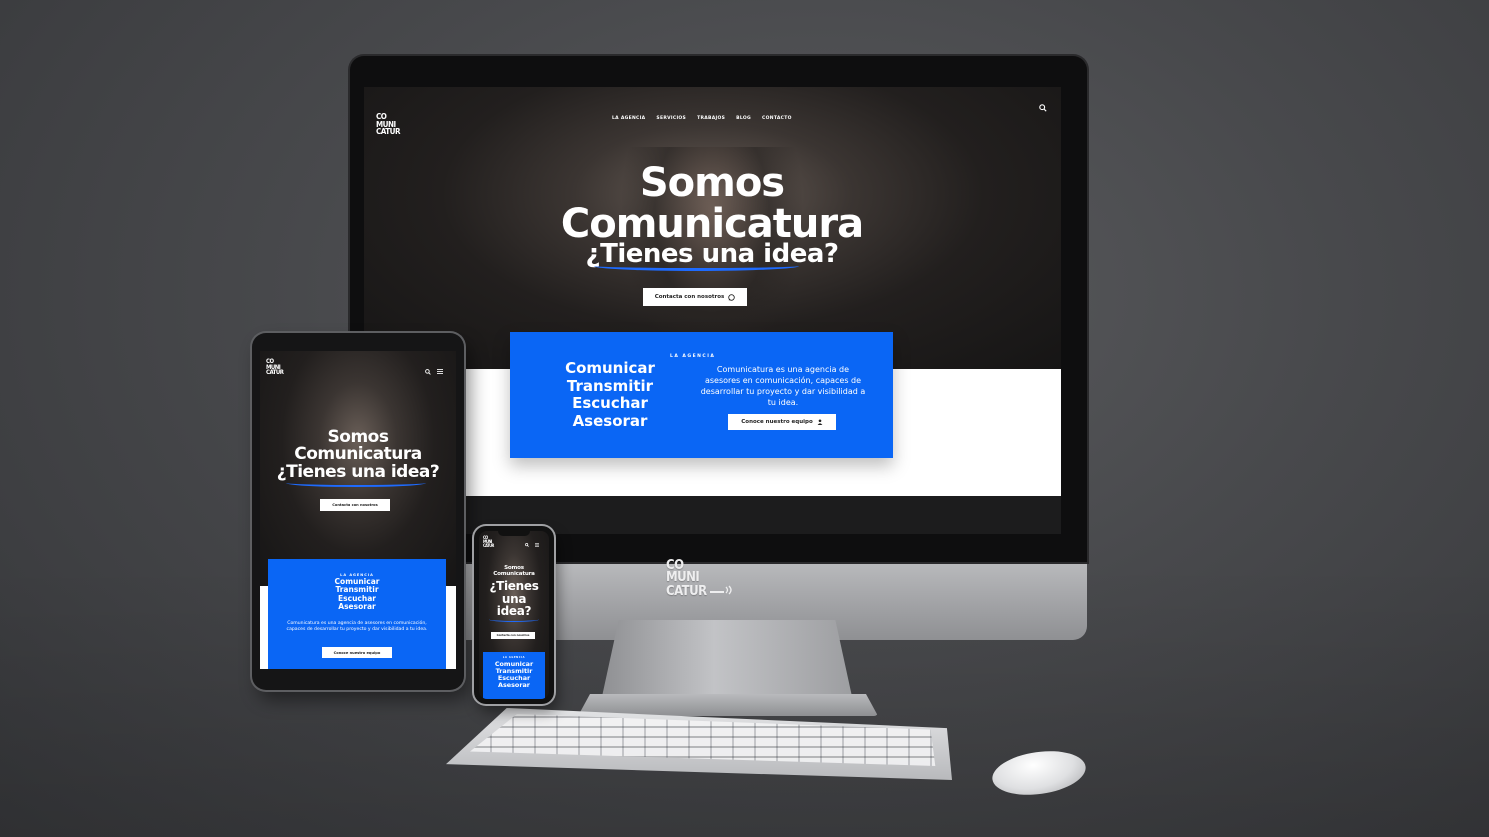  Describe the element at coordinates (696, 266) in the screenshot. I see `hero-underline` at that location.